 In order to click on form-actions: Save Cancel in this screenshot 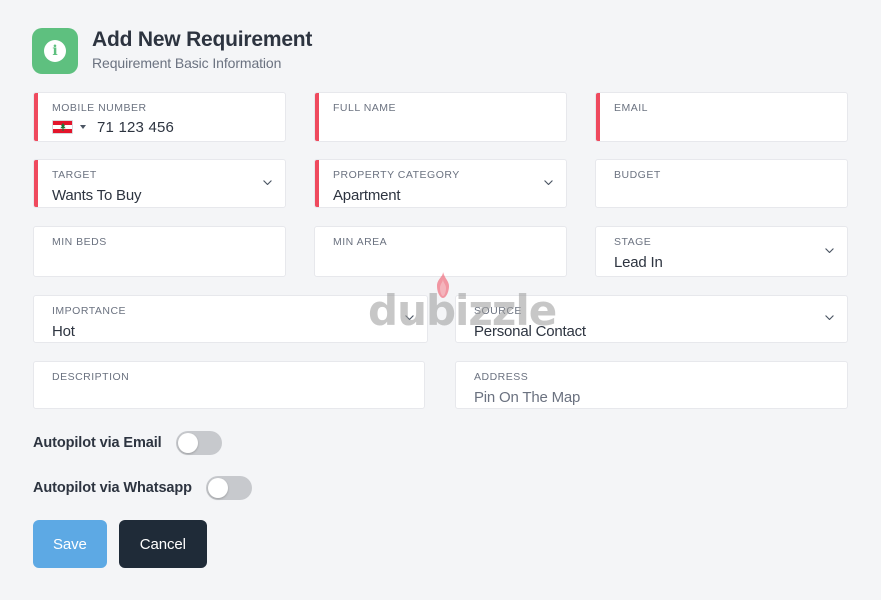, I will do `click(120, 544)`.